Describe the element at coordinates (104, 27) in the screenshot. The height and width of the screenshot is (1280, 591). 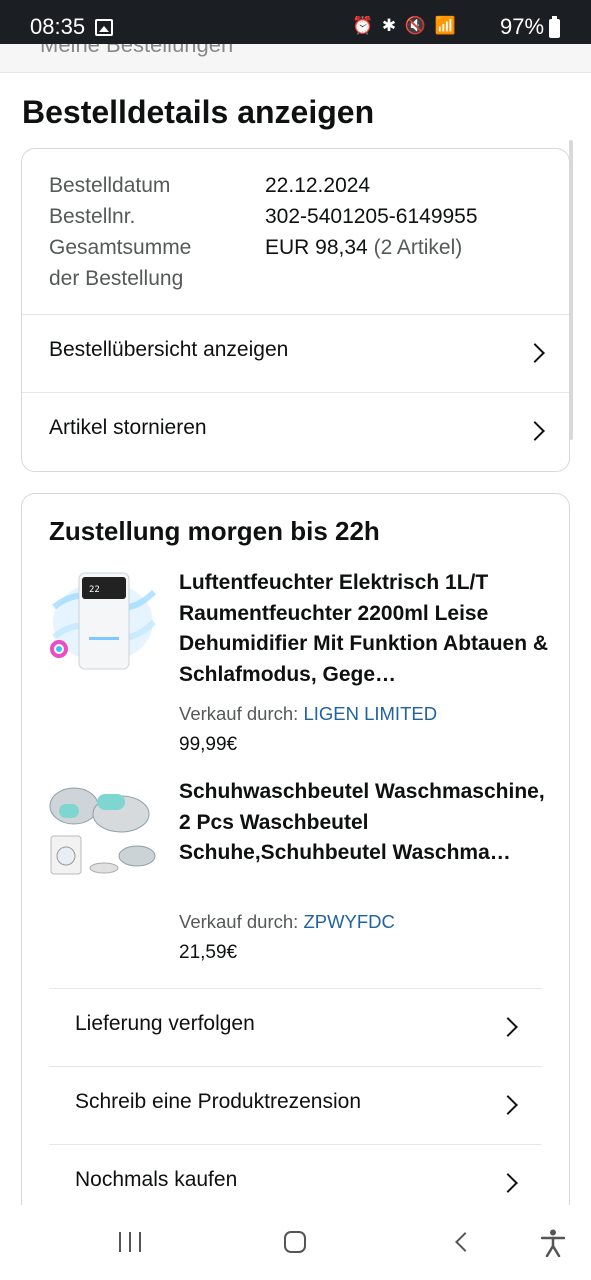
I see `gallery-notification-icon` at that location.